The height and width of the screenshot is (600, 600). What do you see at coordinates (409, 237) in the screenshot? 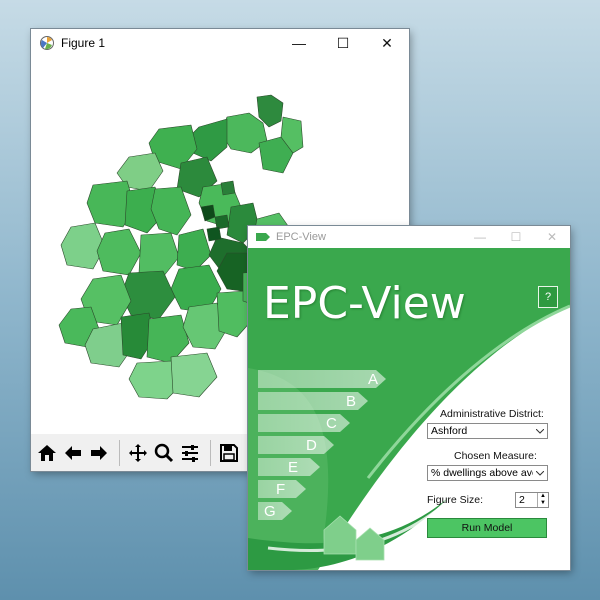
I see `epc-titlebar: EPC-View — ☐ ✕` at bounding box center [409, 237].